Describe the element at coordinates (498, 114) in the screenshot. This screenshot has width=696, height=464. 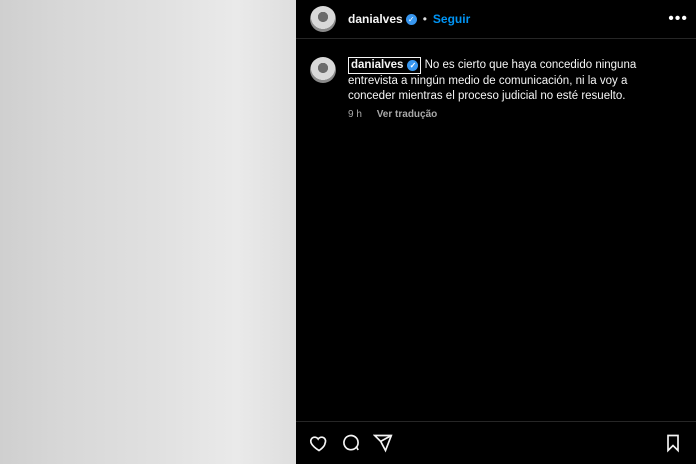
I see `comment-meta: 9 h Ver tradução` at that location.